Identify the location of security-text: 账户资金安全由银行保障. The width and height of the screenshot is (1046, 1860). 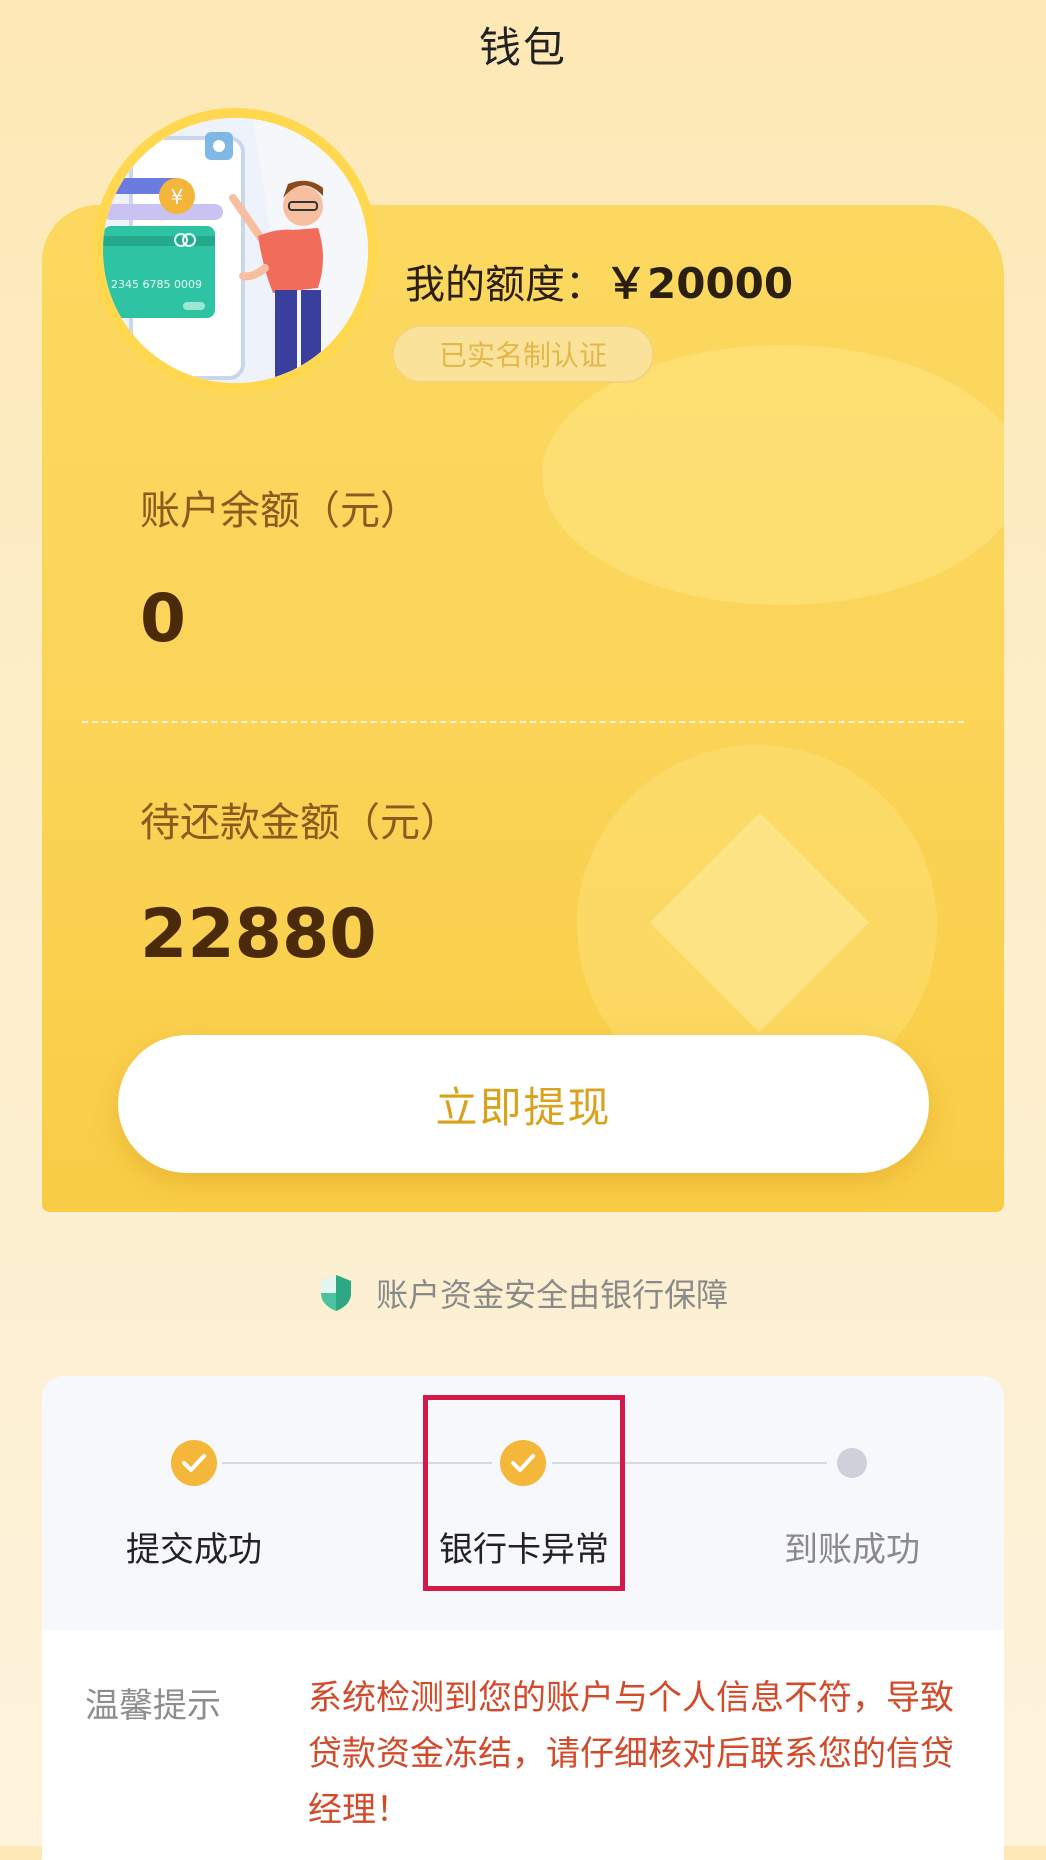
(552, 1295).